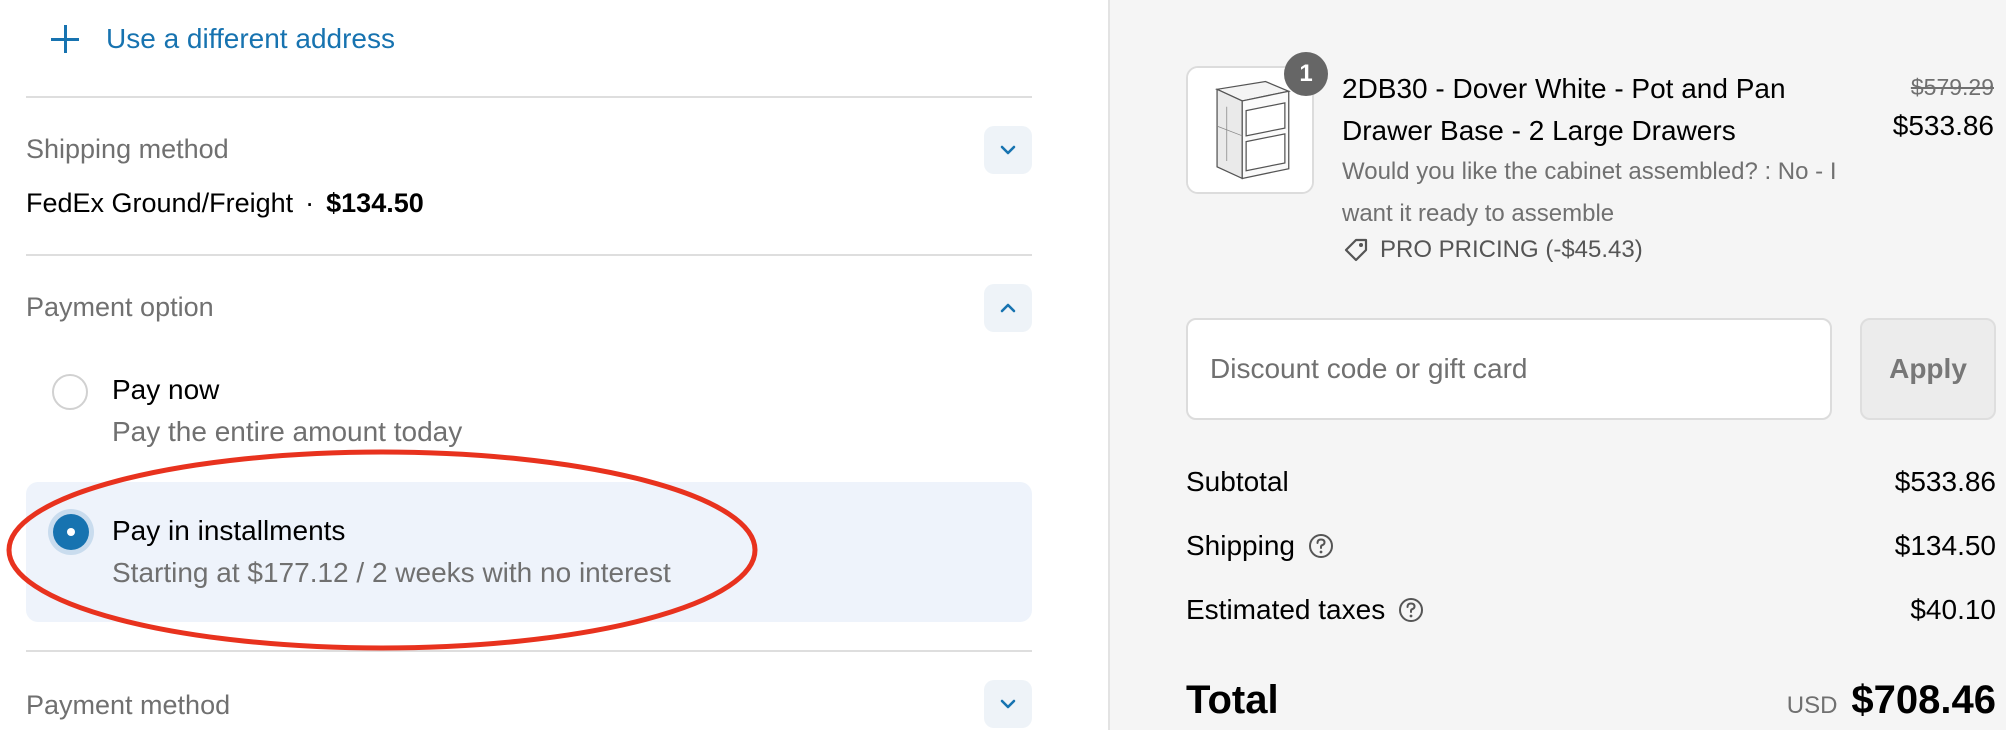  What do you see at coordinates (1952, 87) in the screenshot?
I see `original-price: $579.29` at bounding box center [1952, 87].